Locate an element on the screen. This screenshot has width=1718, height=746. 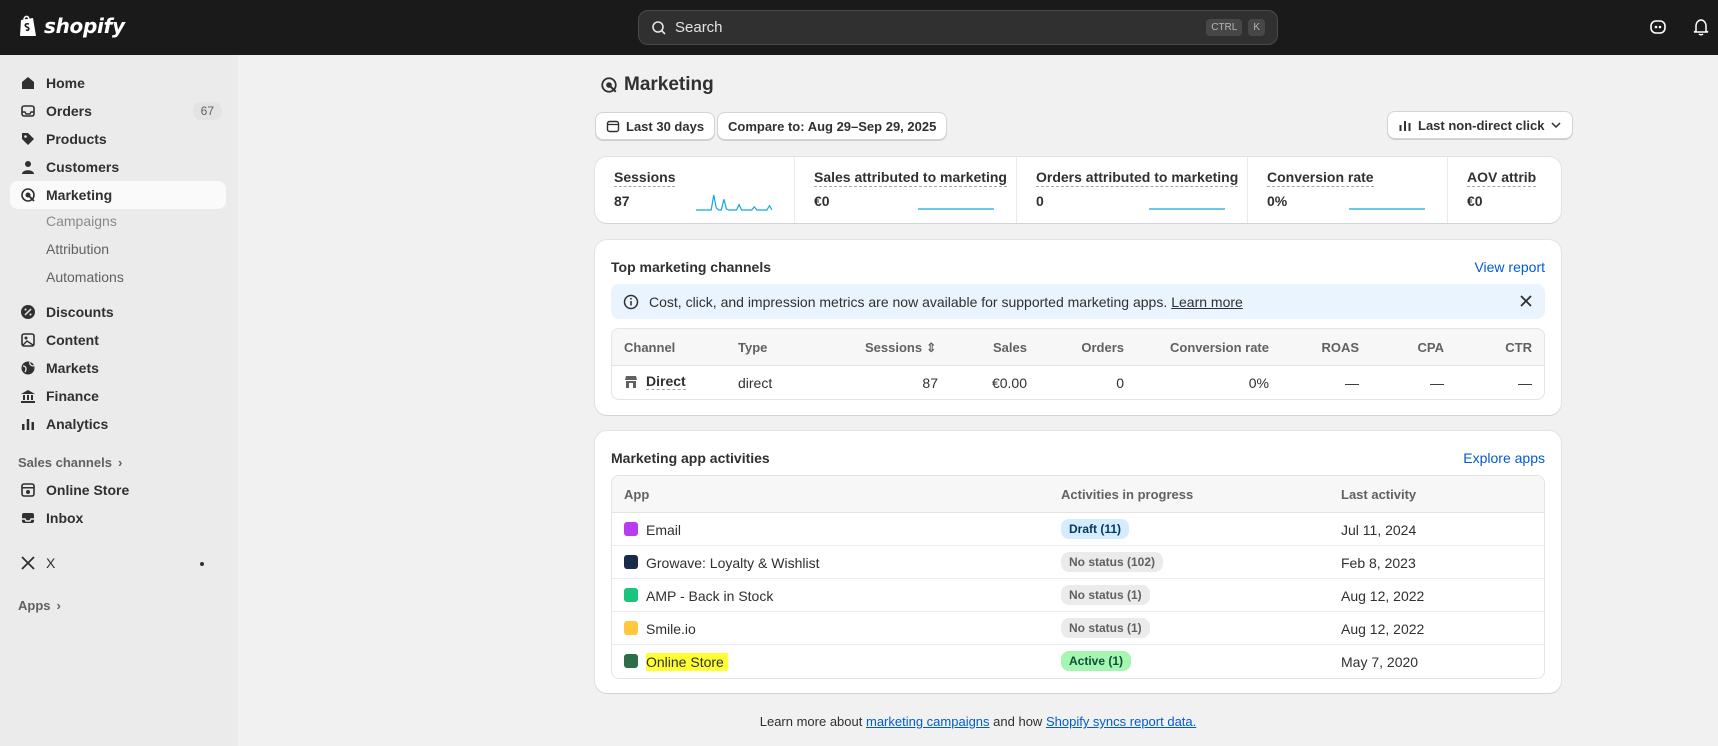
col-sessions: Sessions ⇕ is located at coordinates (901, 348).